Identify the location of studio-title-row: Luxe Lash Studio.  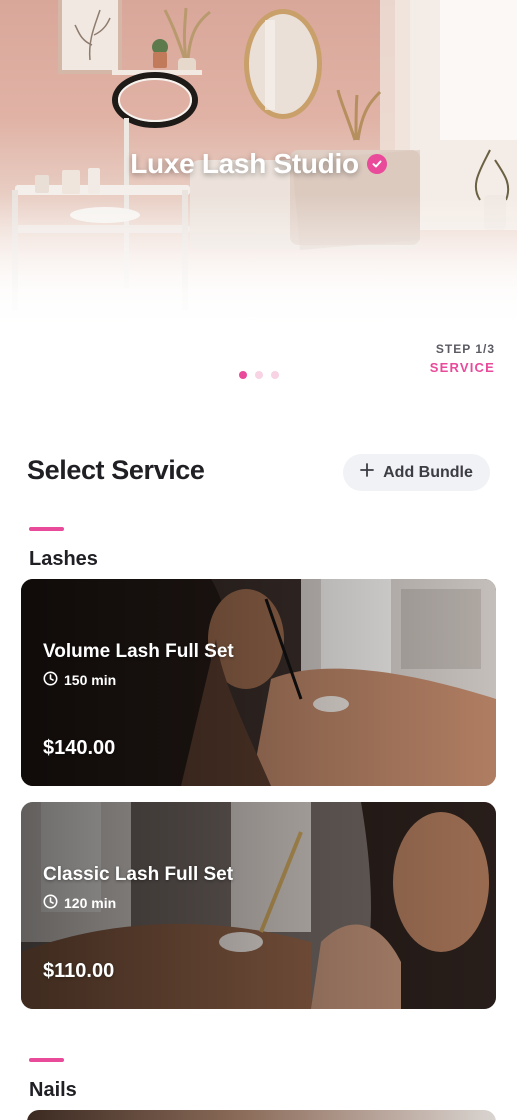
(258, 164).